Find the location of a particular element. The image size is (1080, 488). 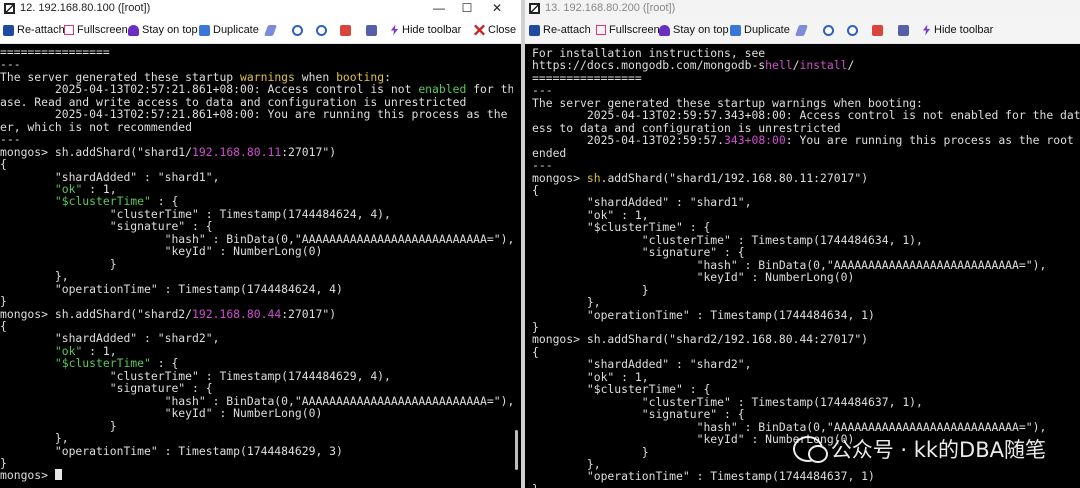

close-icon is located at coordinates (479, 30).